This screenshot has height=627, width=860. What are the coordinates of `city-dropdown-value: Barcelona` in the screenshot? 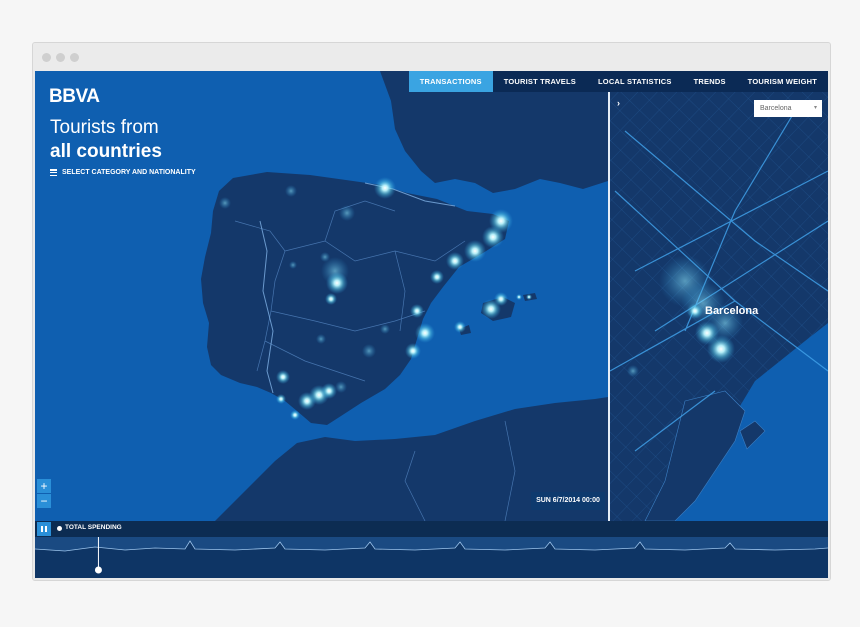 It's located at (776, 108).